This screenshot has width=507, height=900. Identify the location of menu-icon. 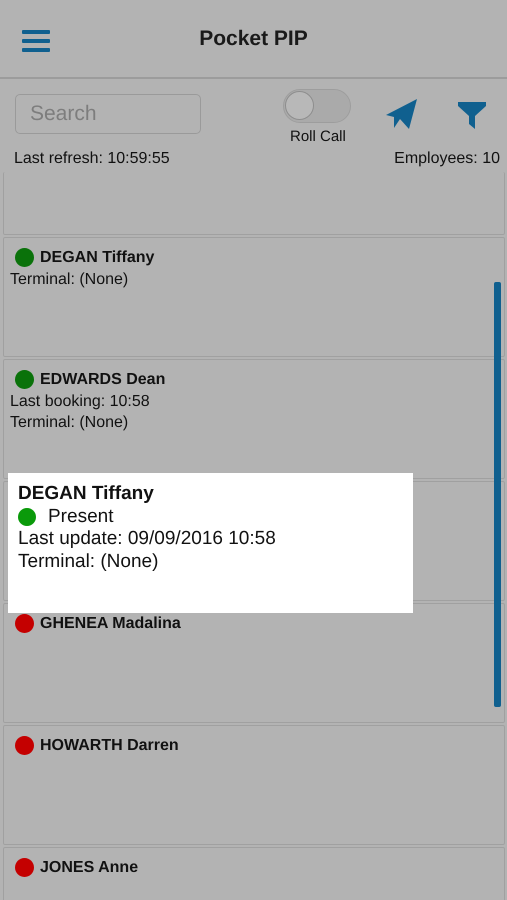
(36, 41).